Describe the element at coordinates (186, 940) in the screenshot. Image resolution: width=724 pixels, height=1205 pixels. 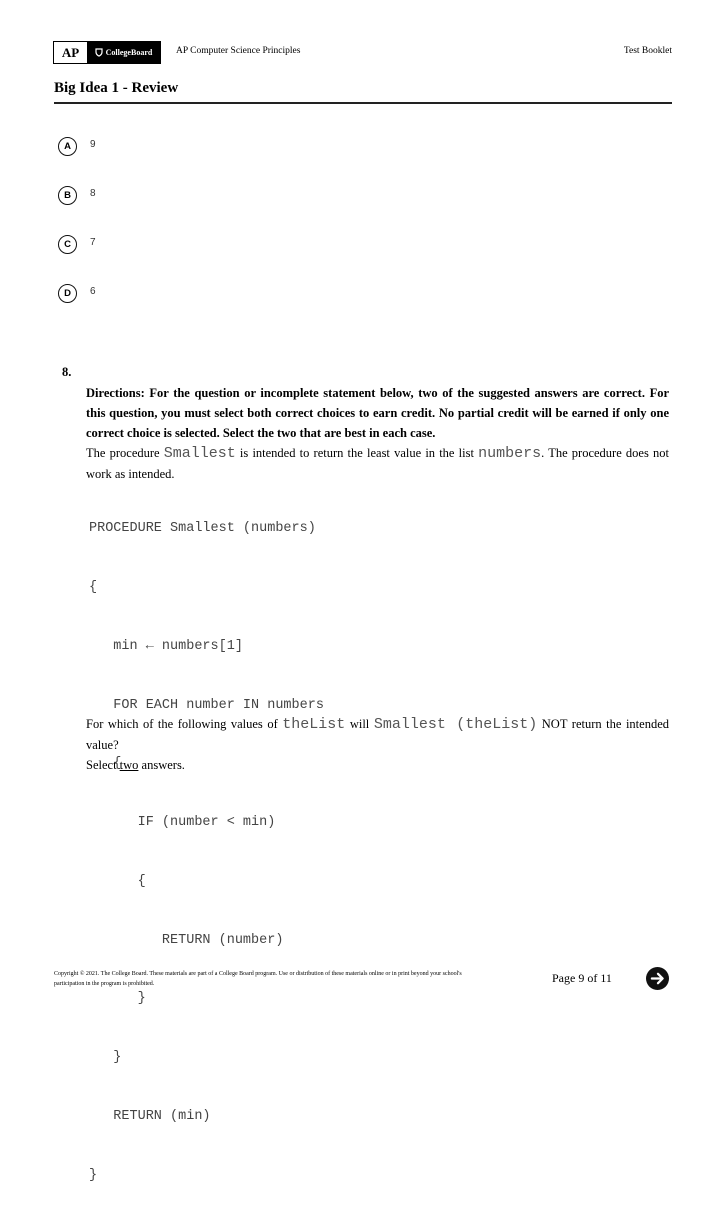
I see `code-line: RETURN (number)` at that location.